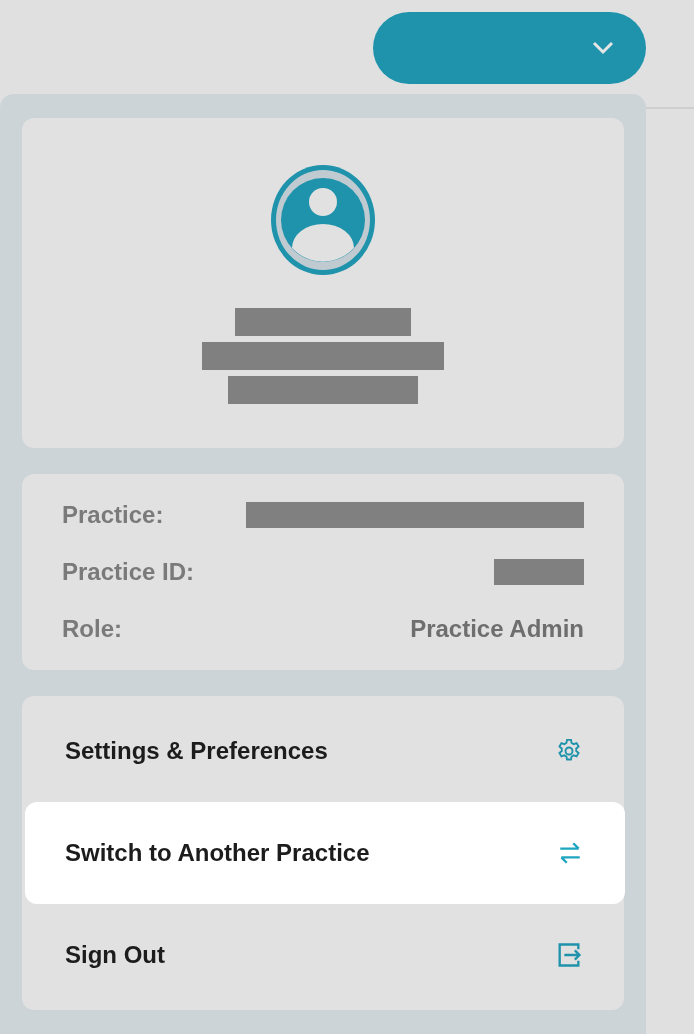 The height and width of the screenshot is (1034, 694). Describe the element at coordinates (325, 751) in the screenshot. I see `menu-item: Settings & Preferences` at that location.